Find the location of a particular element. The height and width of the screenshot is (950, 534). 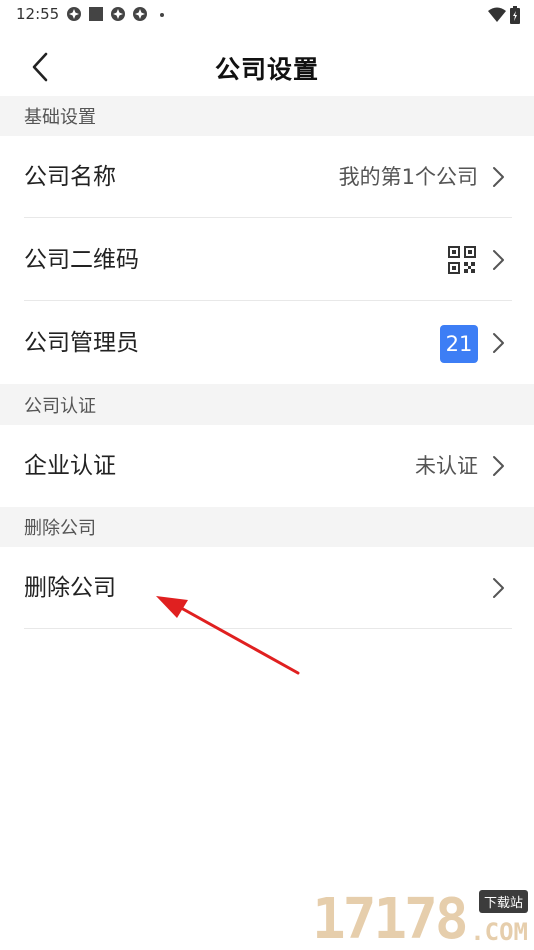

row-label: 公司二维码 is located at coordinates (81, 260).